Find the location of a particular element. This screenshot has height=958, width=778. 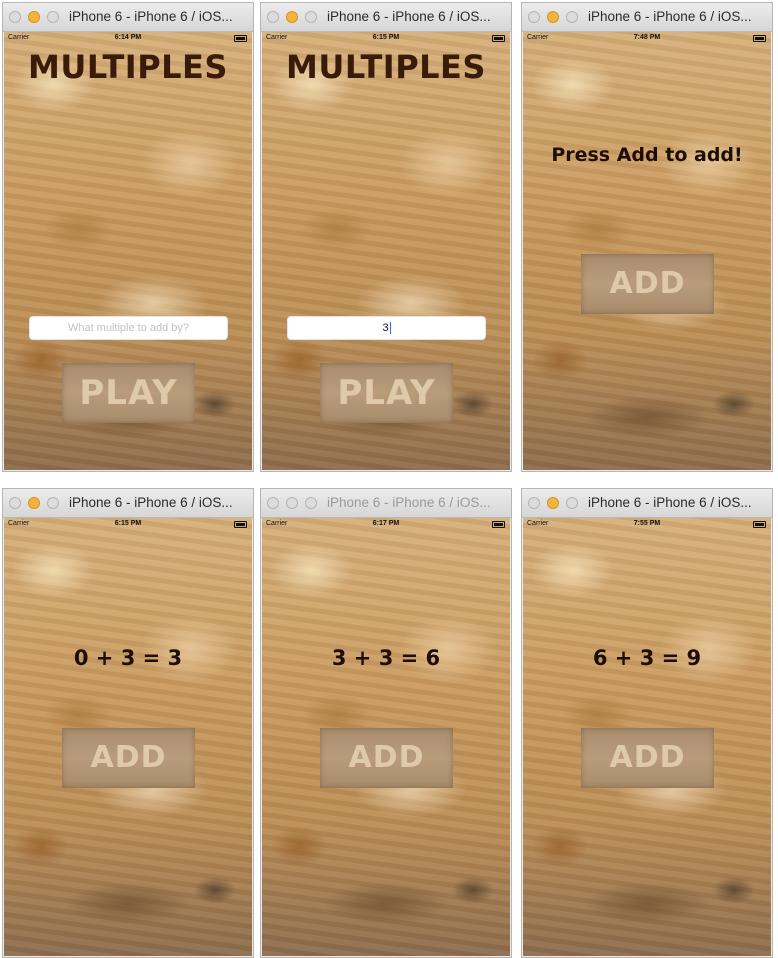

status-bar: Carrier 6:14 PM is located at coordinates (128, 38).